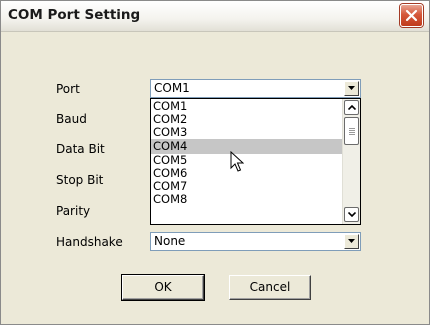  What do you see at coordinates (255, 241) in the screenshot?
I see `handshake-select: None` at bounding box center [255, 241].